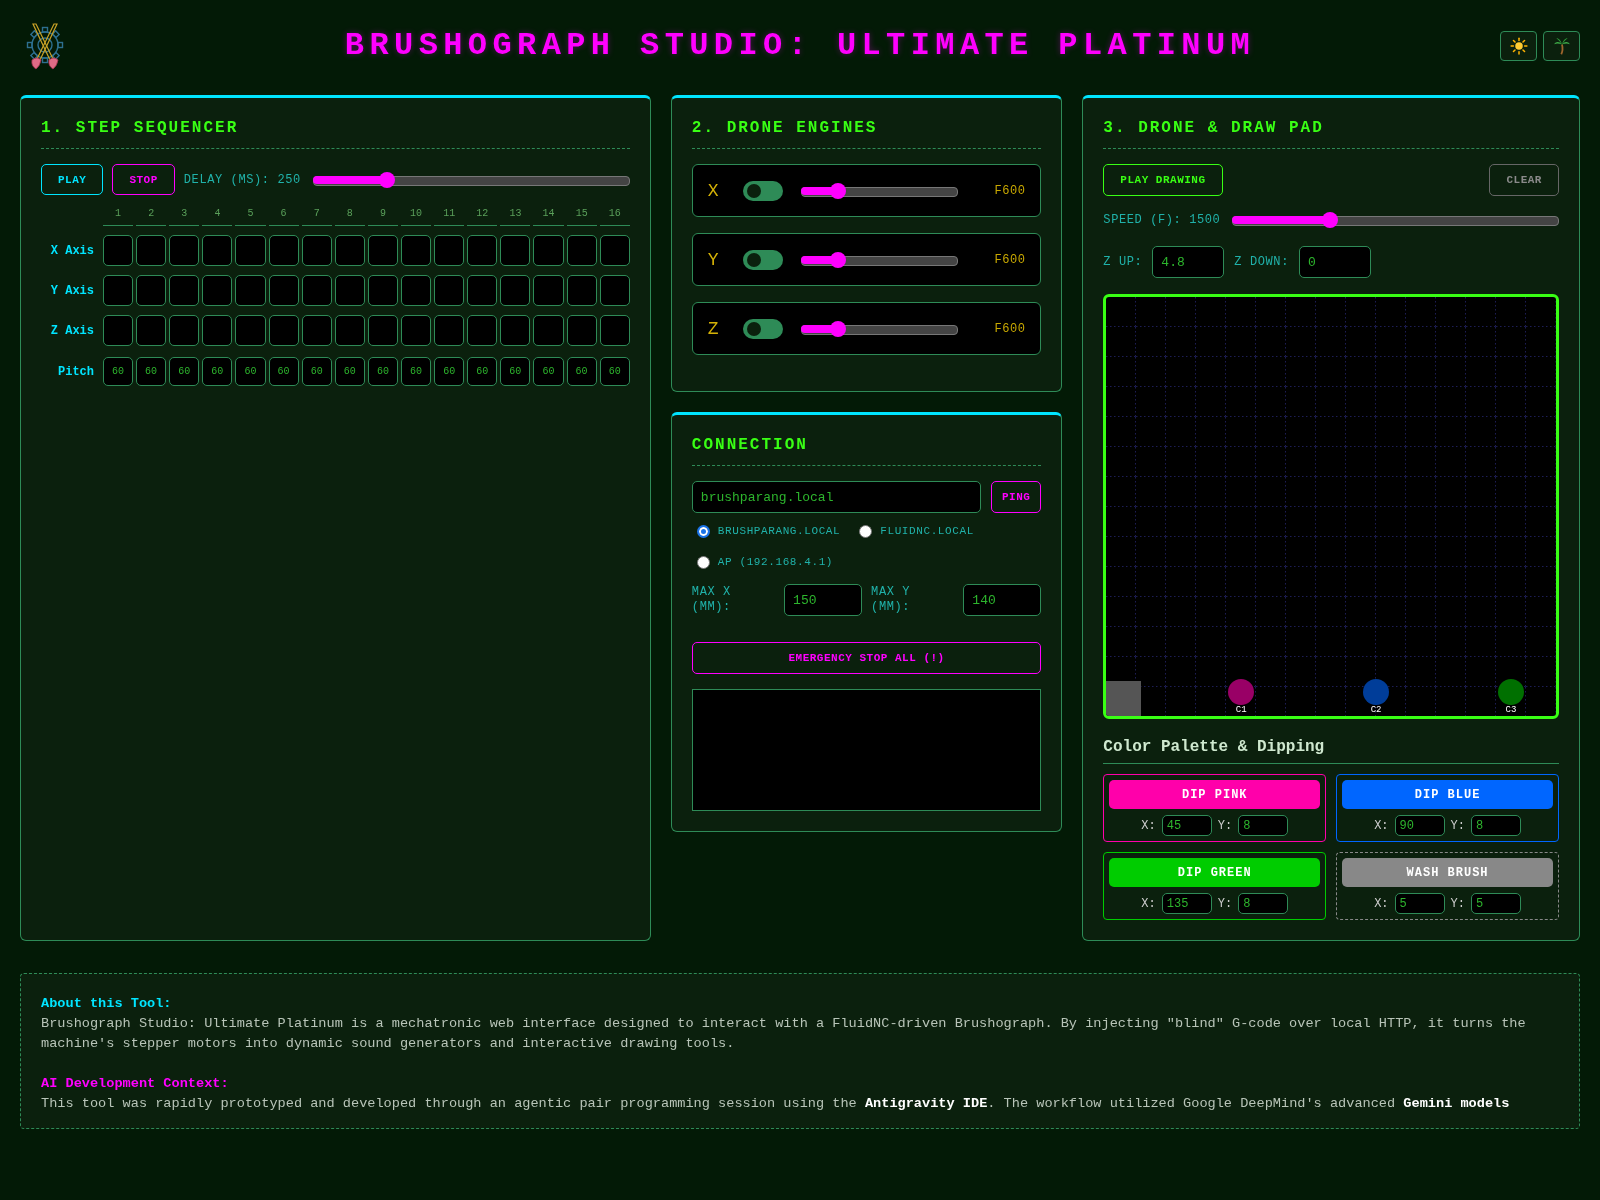 This screenshot has height=1200, width=1600. I want to click on drawing-pad: C1 C2 C3, so click(1331, 507).